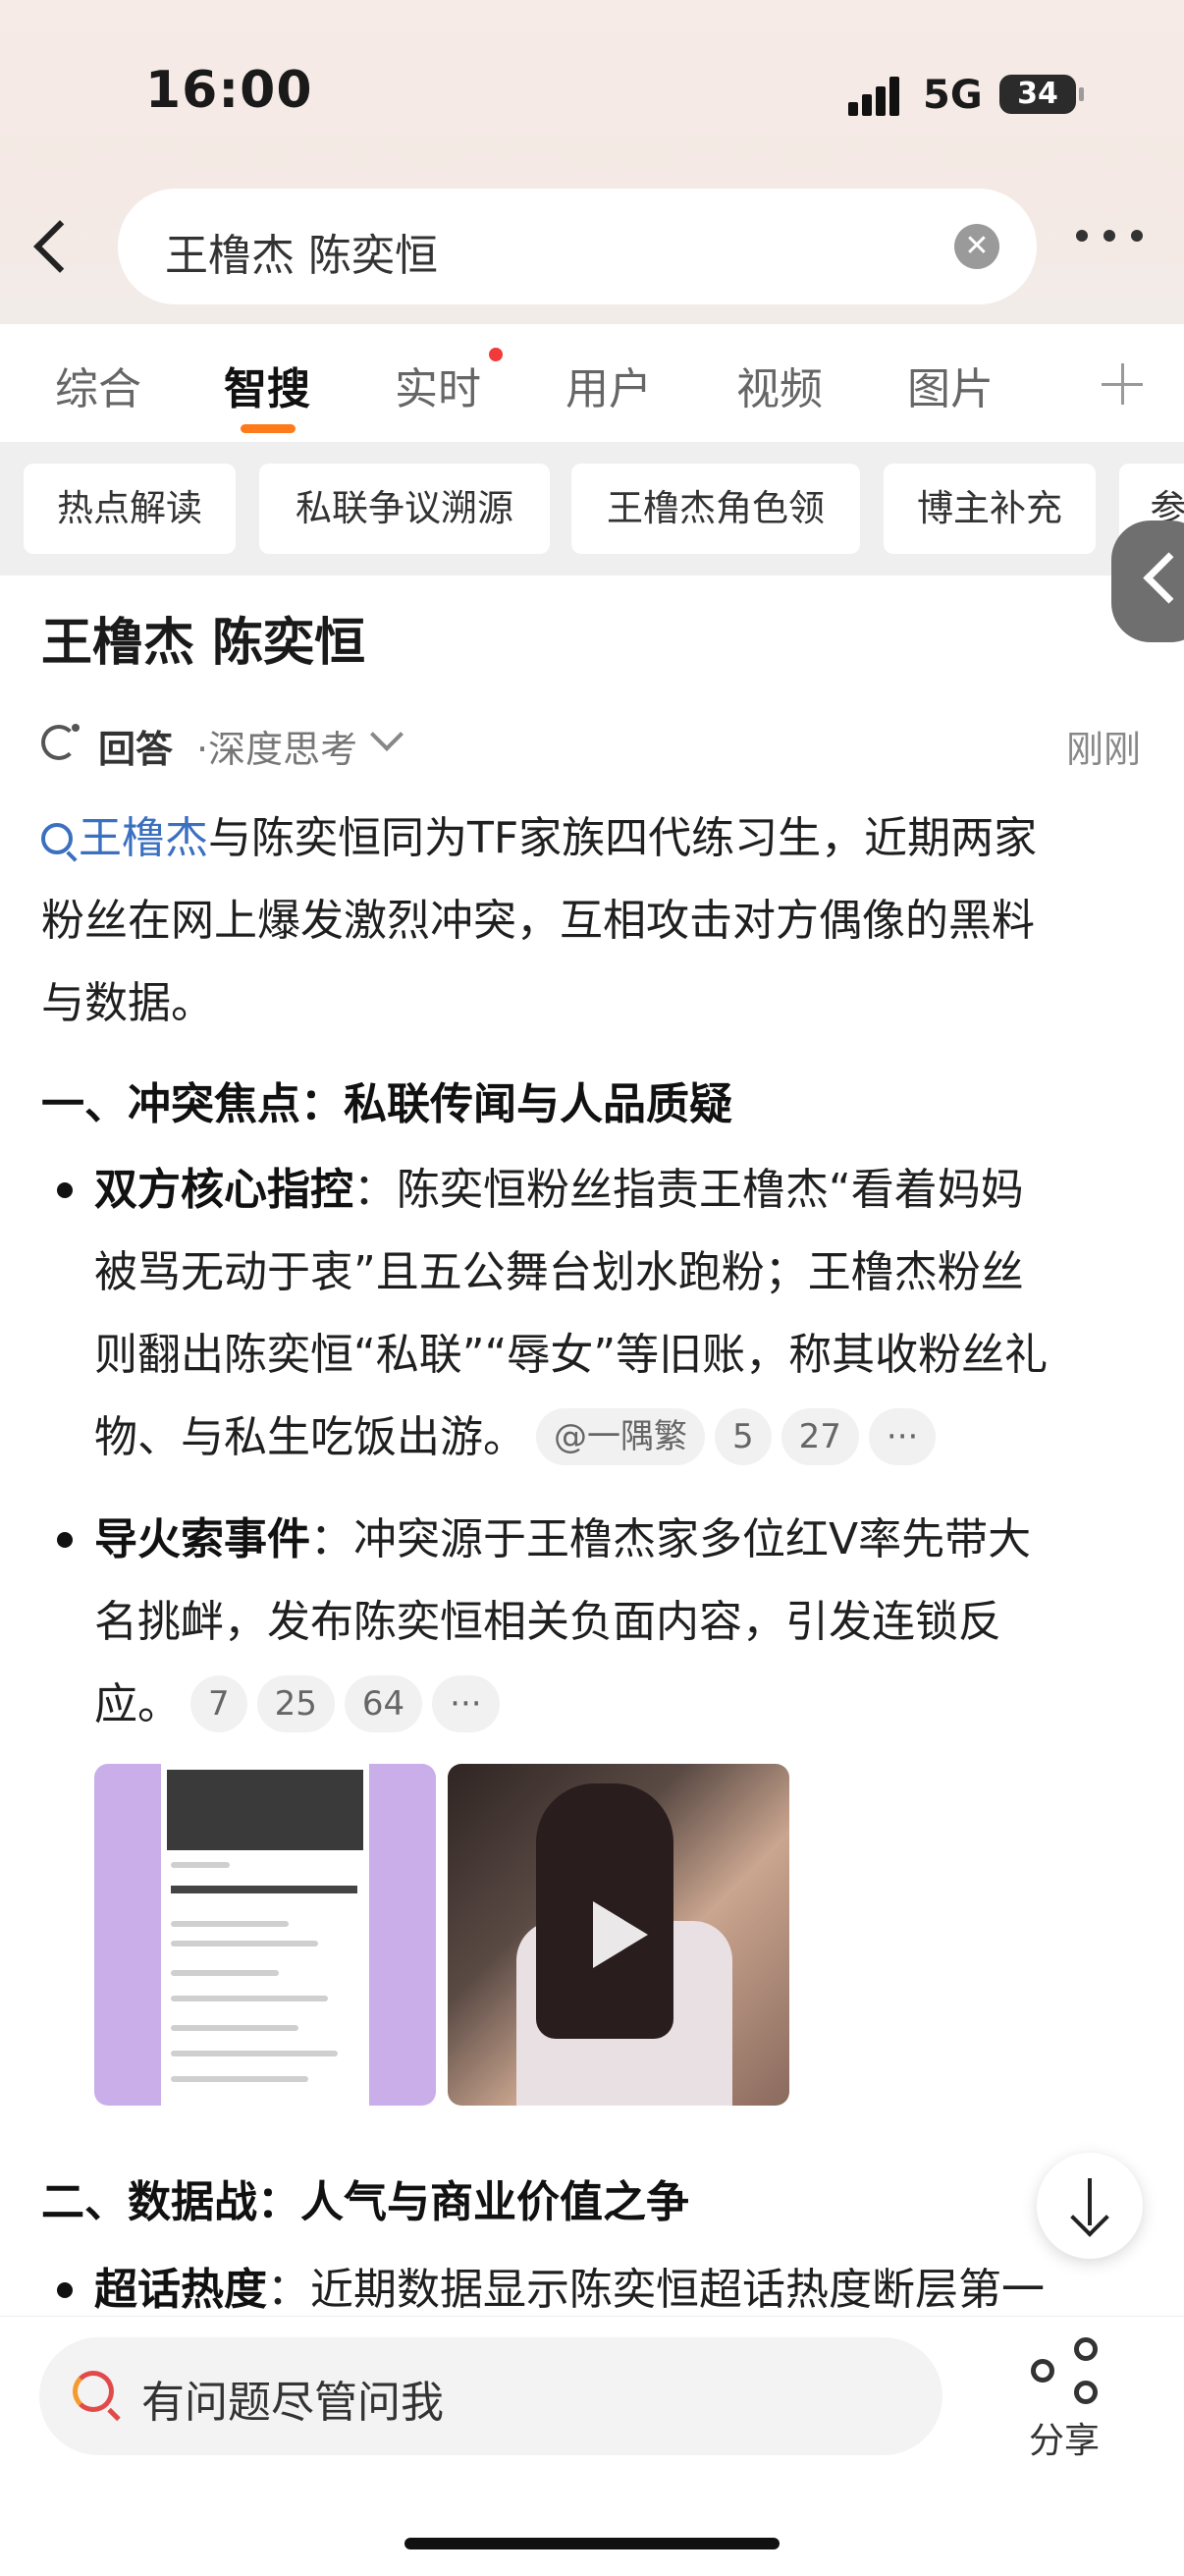  What do you see at coordinates (620, 1436) in the screenshot?
I see `citation-source: @一隅繁` at bounding box center [620, 1436].